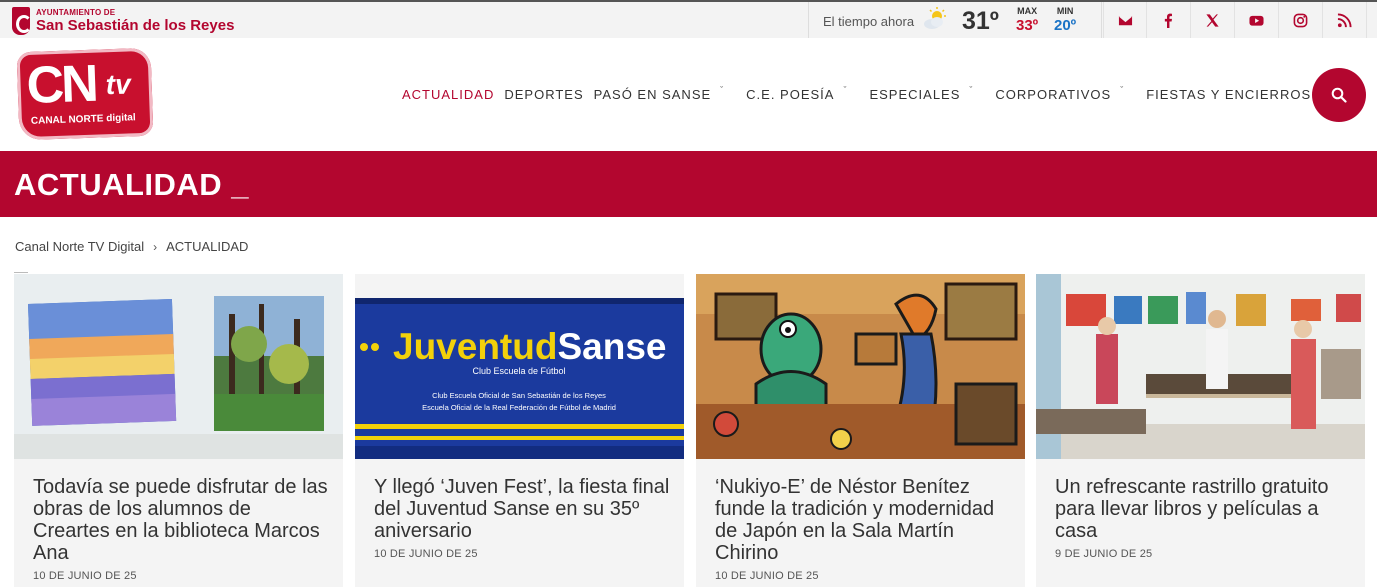 The image size is (1377, 587). I want to click on ayuntamiento-small-label: AYUNTAMIENTO DE, so click(76, 12).